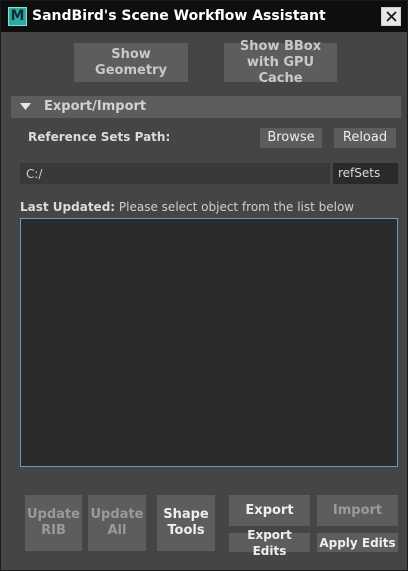 This screenshot has height=571, width=408. What do you see at coordinates (280, 62) in the screenshot?
I see `show-bbox-gpu-cache-button: Show BBox with GPU Cache` at bounding box center [280, 62].